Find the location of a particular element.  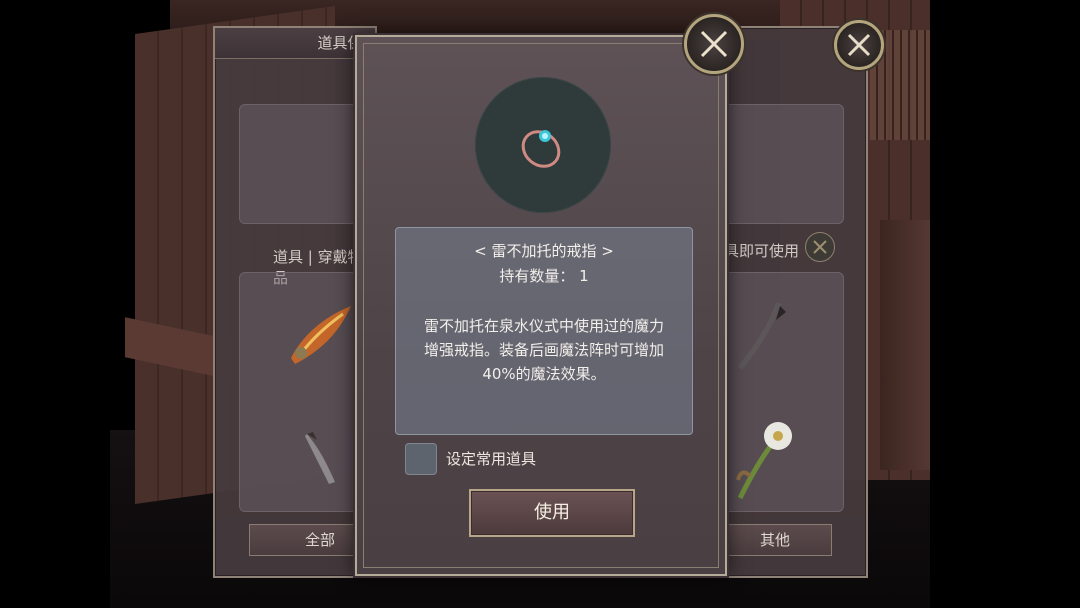

close-inventory-button is located at coordinates (859, 45).